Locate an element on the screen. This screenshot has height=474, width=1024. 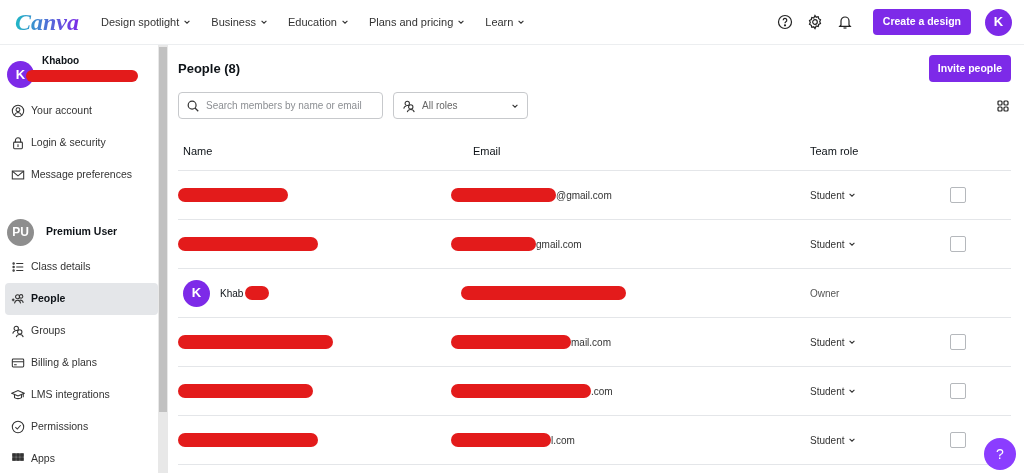
lock-icon is located at coordinates (18, 143).